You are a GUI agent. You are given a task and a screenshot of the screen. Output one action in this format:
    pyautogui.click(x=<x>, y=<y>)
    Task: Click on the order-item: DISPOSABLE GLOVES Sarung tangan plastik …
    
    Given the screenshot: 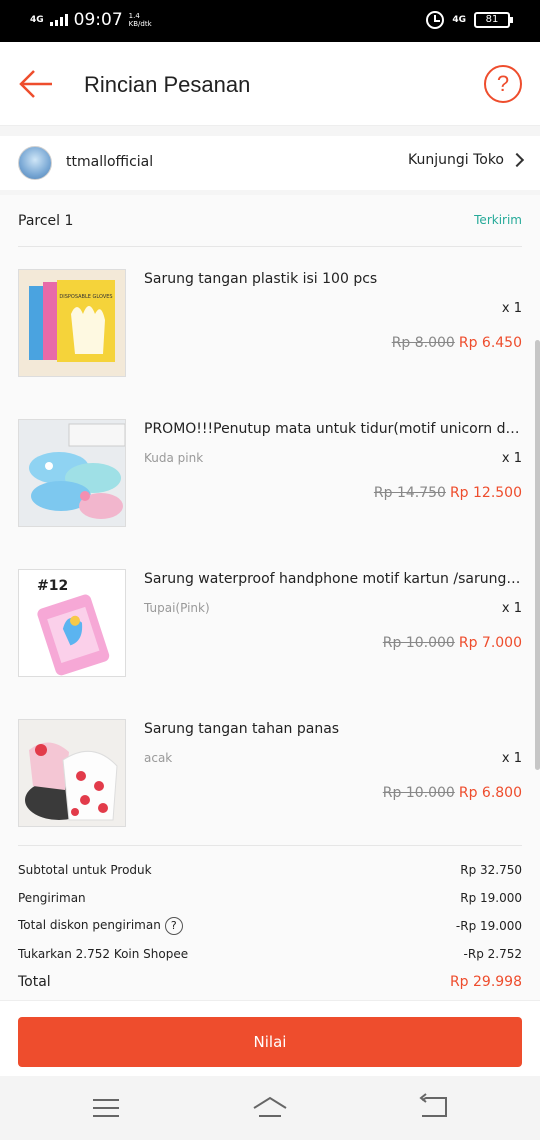 What is the action you would take?
    pyautogui.click(x=270, y=324)
    